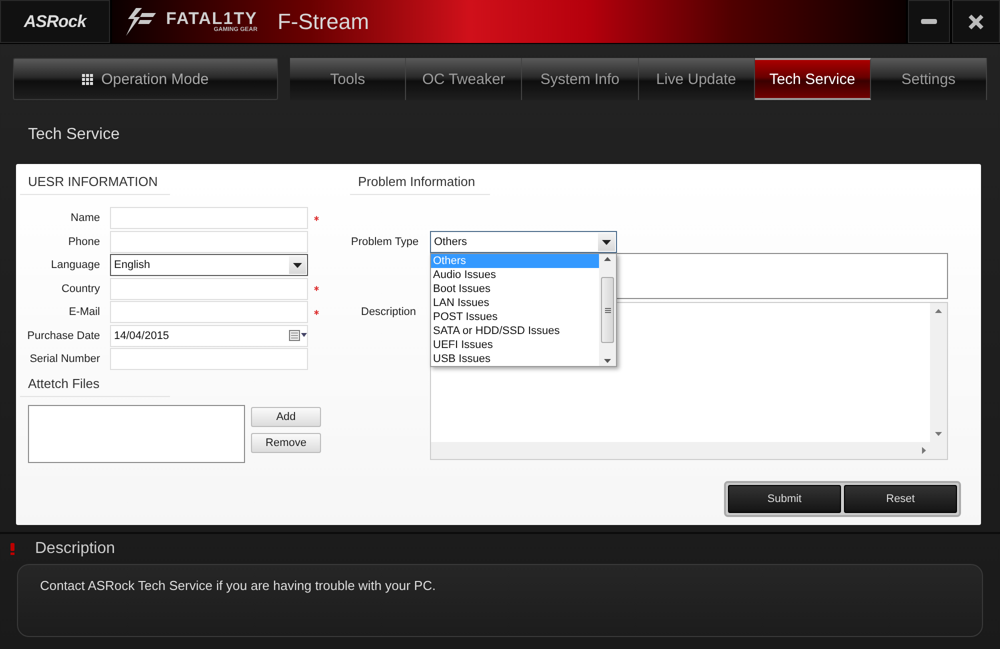 This screenshot has width=1000, height=649. Describe the element at coordinates (12, 549) in the screenshot. I see `alert-icon` at that location.